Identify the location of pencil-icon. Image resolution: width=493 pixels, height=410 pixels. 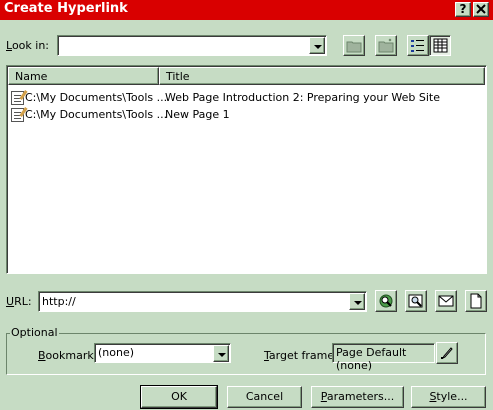
(447, 353).